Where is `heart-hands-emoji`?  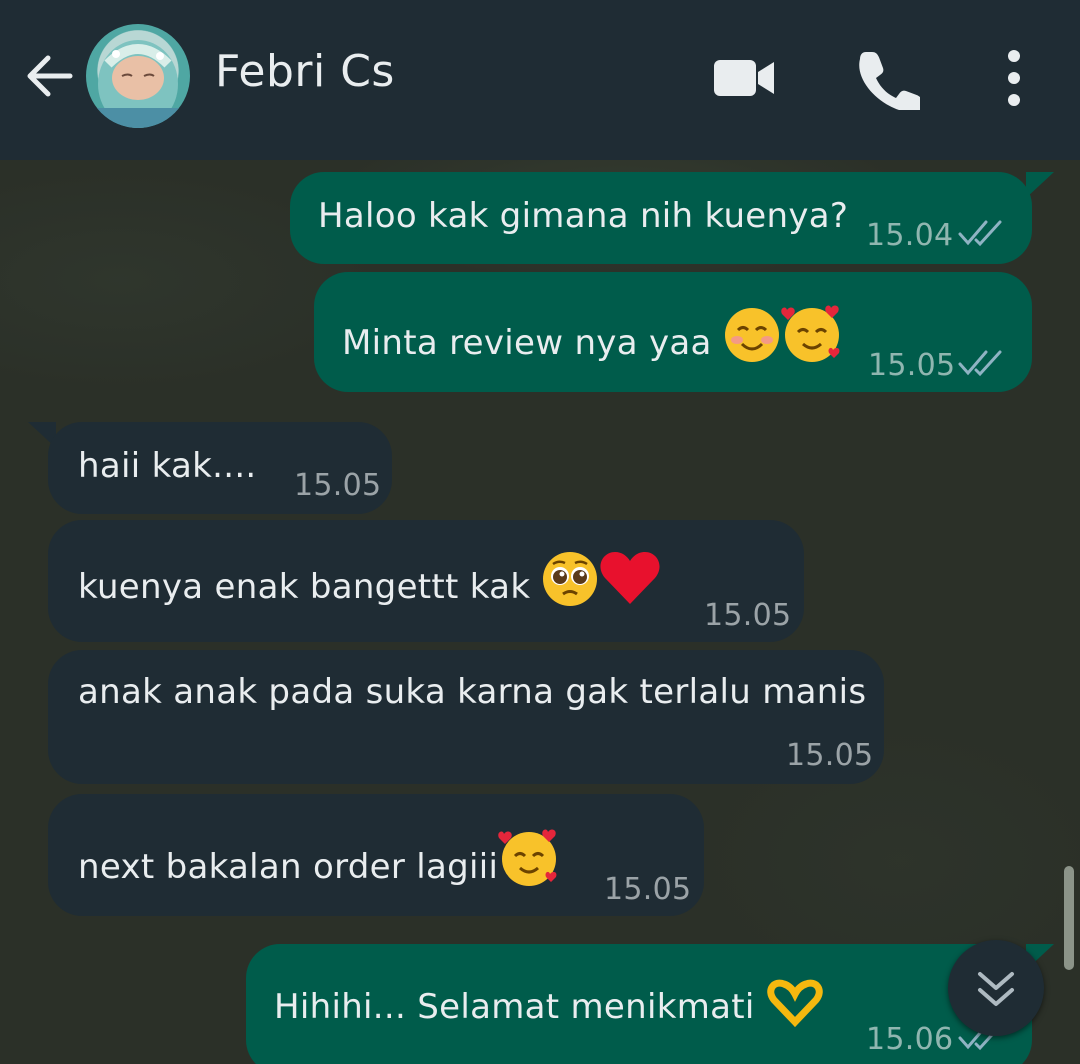 heart-hands-emoji is located at coordinates (795, 1003).